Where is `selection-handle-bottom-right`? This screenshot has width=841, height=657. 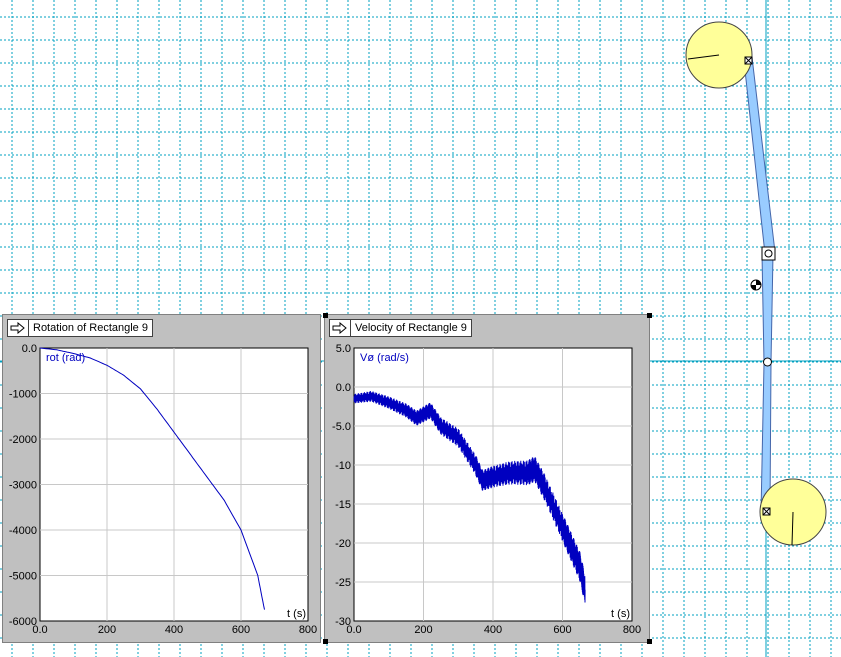
selection-handle-bottom-right is located at coordinates (649, 641).